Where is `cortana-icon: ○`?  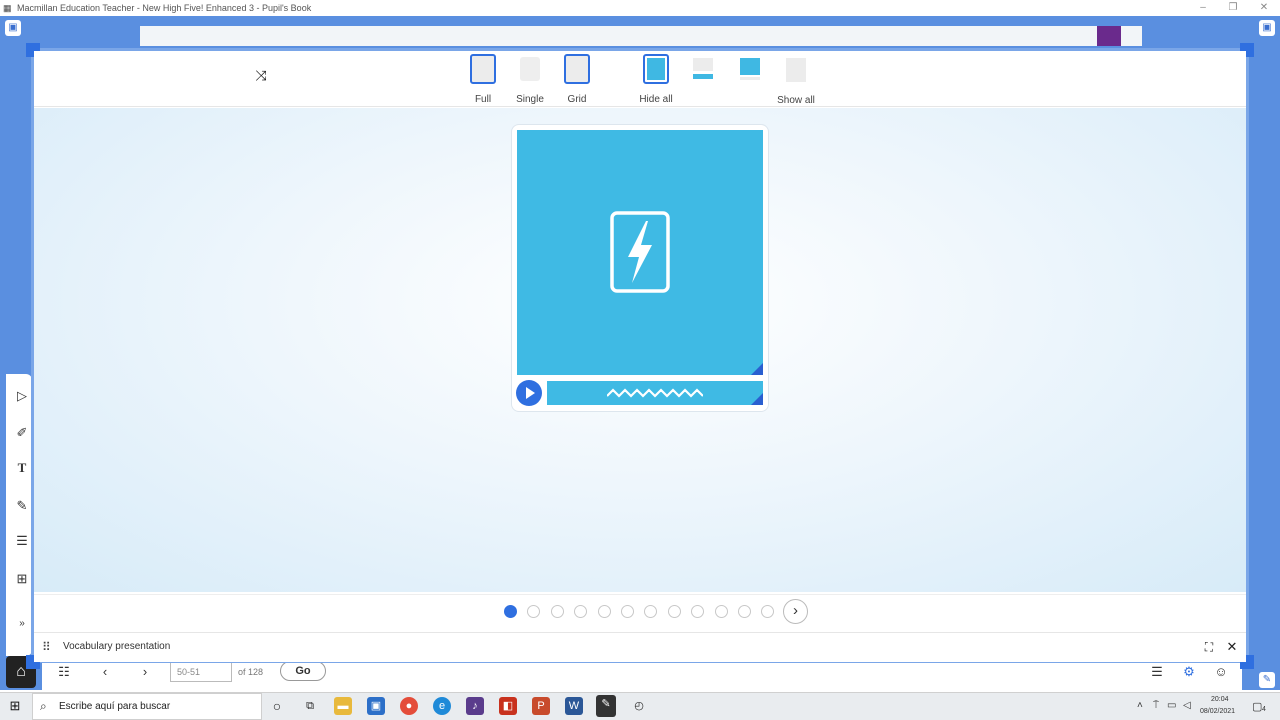
cortana-icon: ○ is located at coordinates (277, 706).